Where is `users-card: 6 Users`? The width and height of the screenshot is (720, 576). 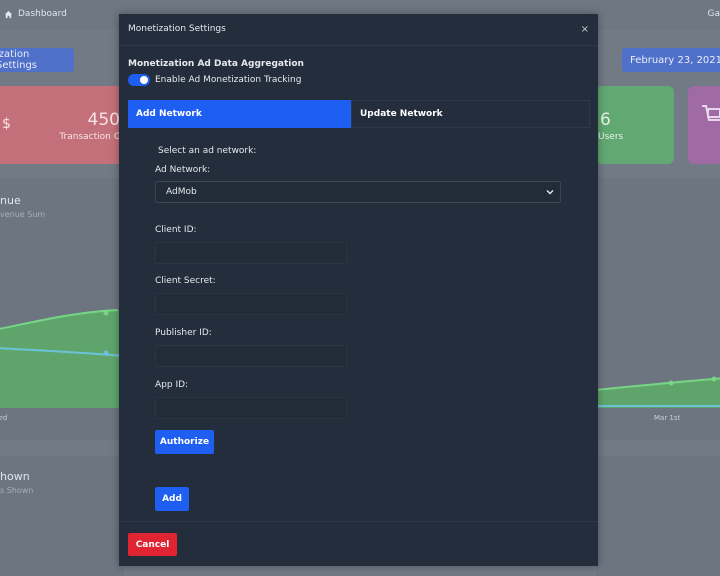
users-card: 6 Users is located at coordinates (635, 125).